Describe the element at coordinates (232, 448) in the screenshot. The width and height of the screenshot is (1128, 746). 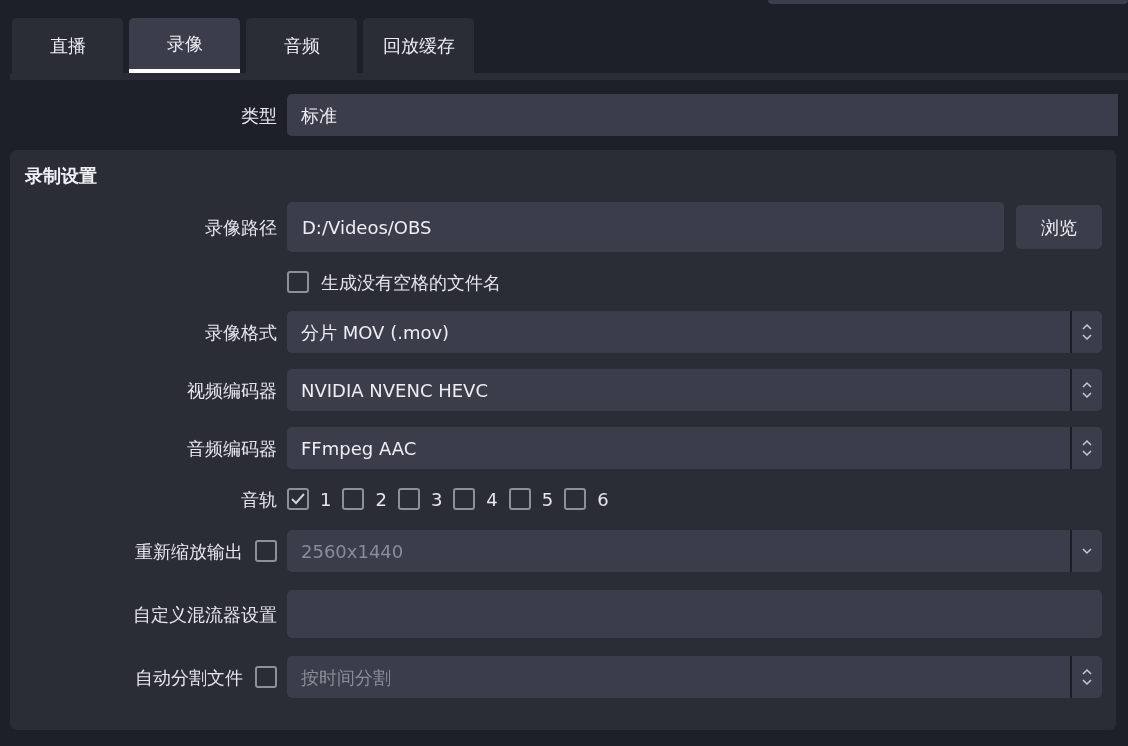
I see `field-label: 音频编码器` at that location.